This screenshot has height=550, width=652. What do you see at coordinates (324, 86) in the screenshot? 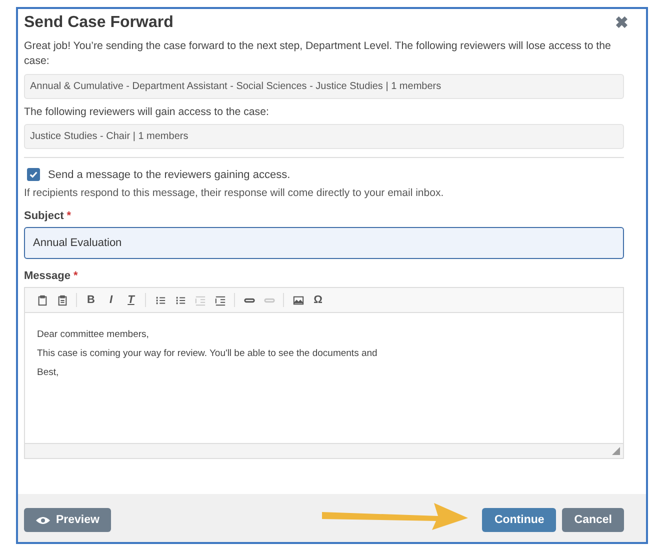
I see `reviewer-list: Annual & Cumulative - Department Assistant - Social Sciences - Justice Studies | 1 members` at bounding box center [324, 86].